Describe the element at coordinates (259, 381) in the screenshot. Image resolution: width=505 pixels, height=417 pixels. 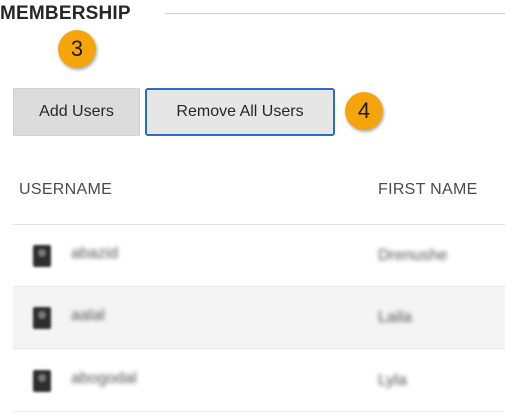
I see `table-row: abogodal Lyla` at that location.